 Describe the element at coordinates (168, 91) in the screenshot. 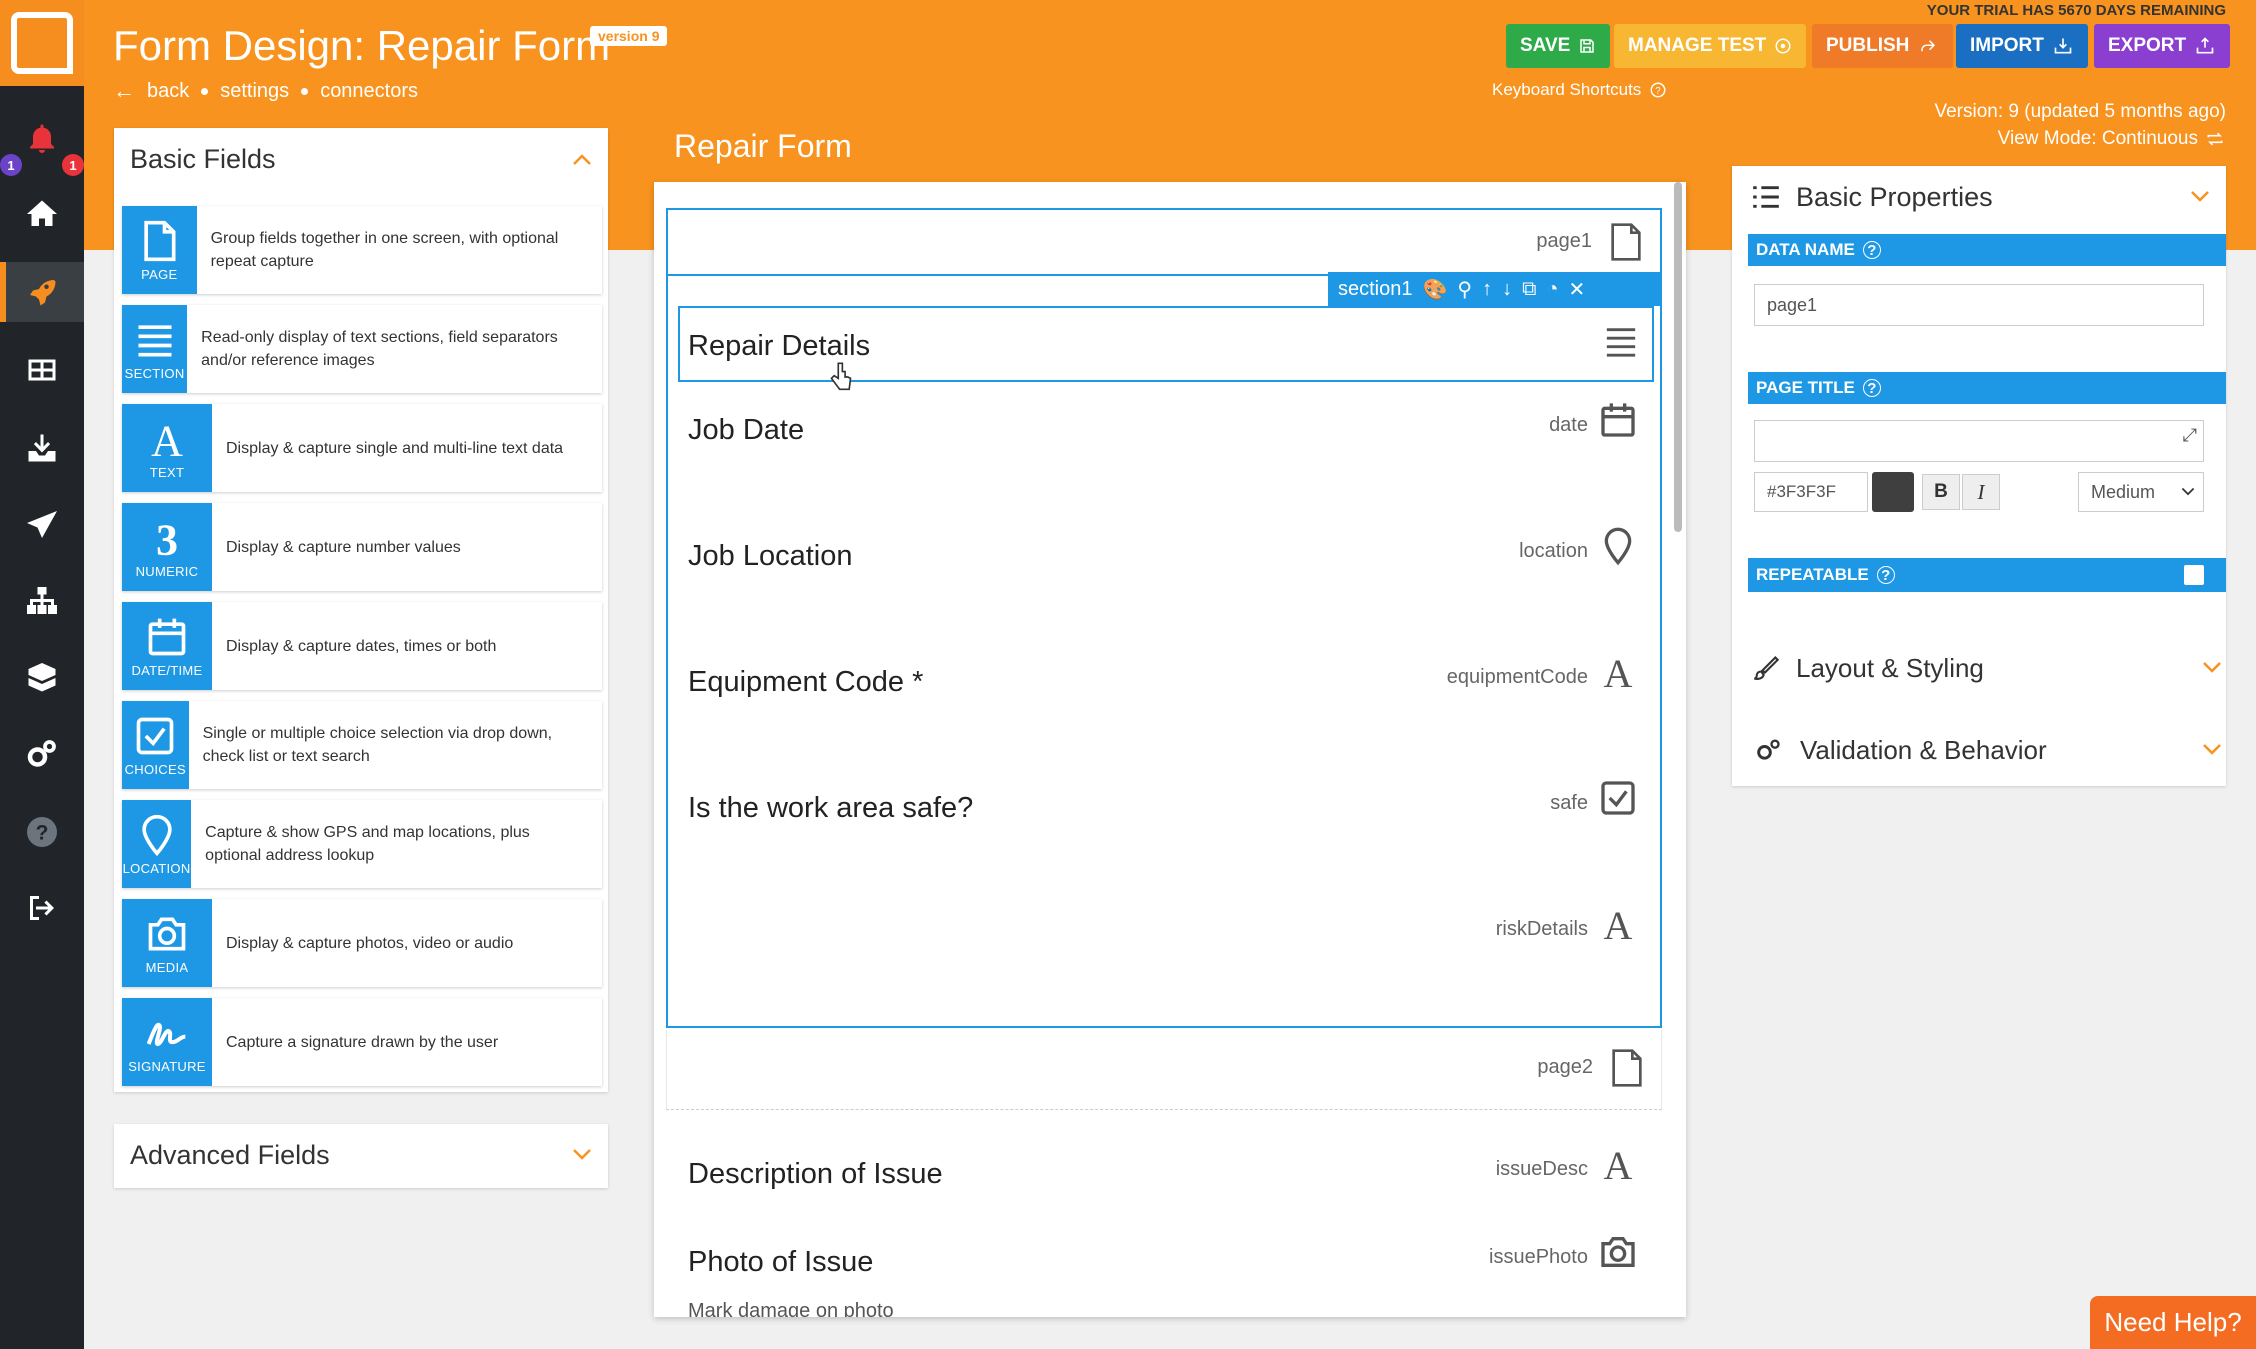

I see `back-link: back` at that location.